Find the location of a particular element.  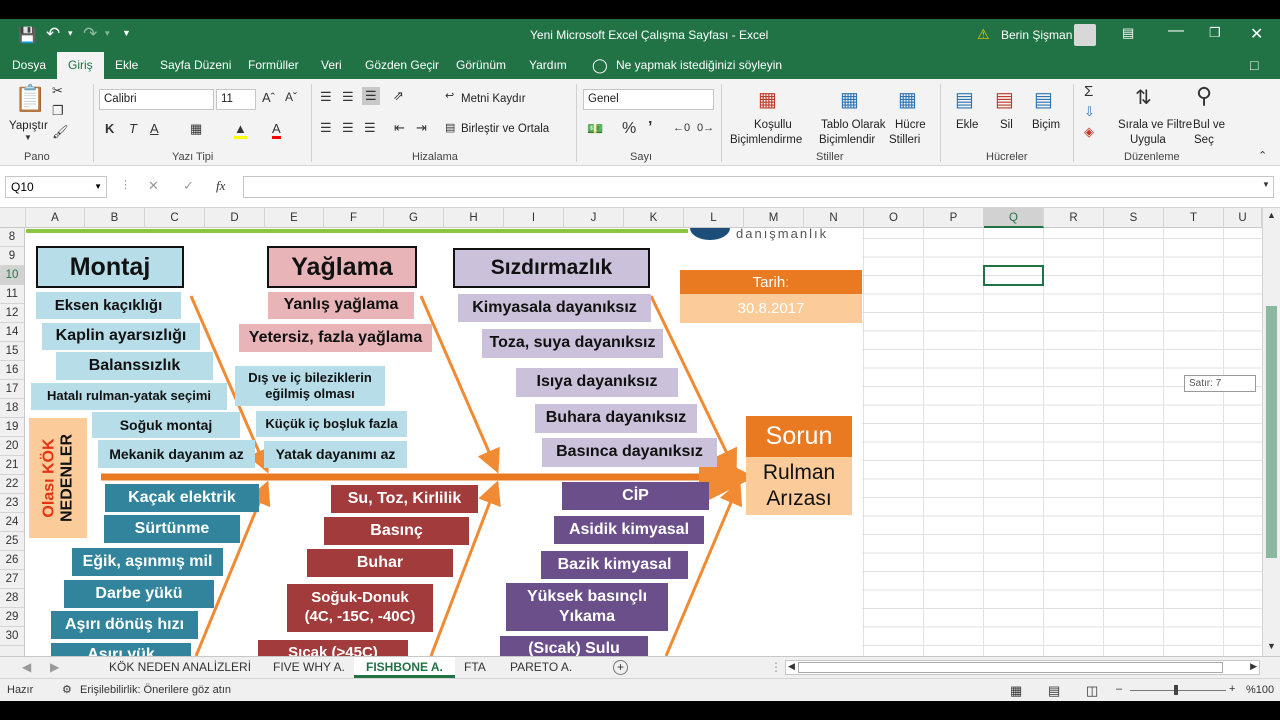

tab-page-layout: Sayfa Düzeni is located at coordinates (195, 65).